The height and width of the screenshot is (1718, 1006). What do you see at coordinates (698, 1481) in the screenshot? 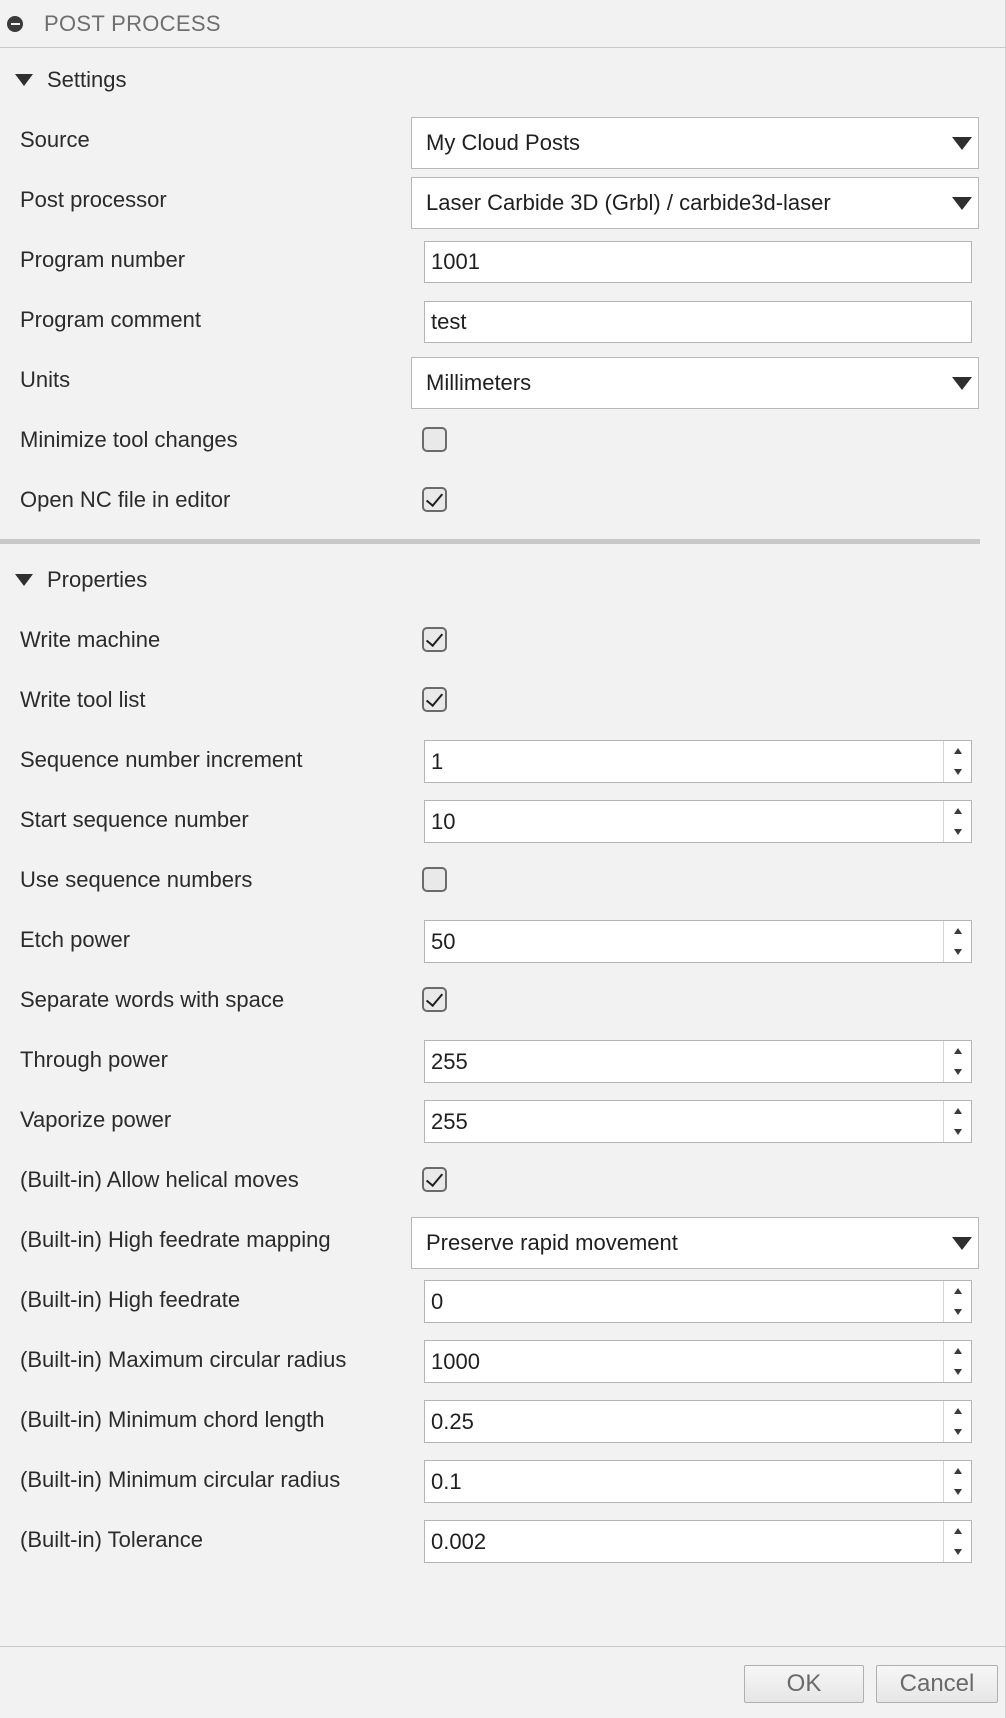
I see `minimum-circular-radius-input: 0.1` at bounding box center [698, 1481].